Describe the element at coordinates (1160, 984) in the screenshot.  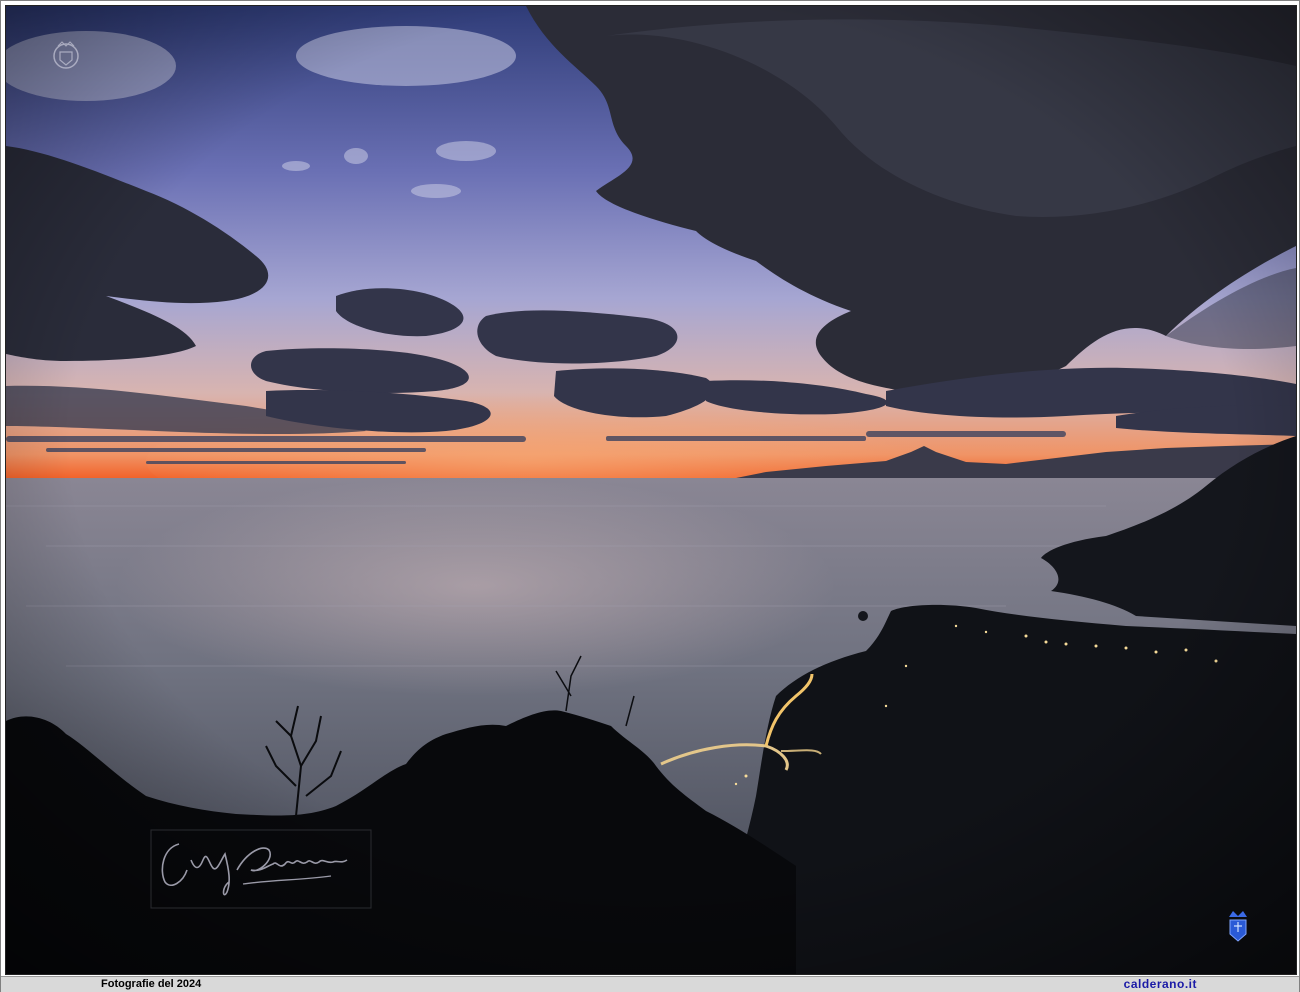
I see `site-link: calderano.it` at that location.